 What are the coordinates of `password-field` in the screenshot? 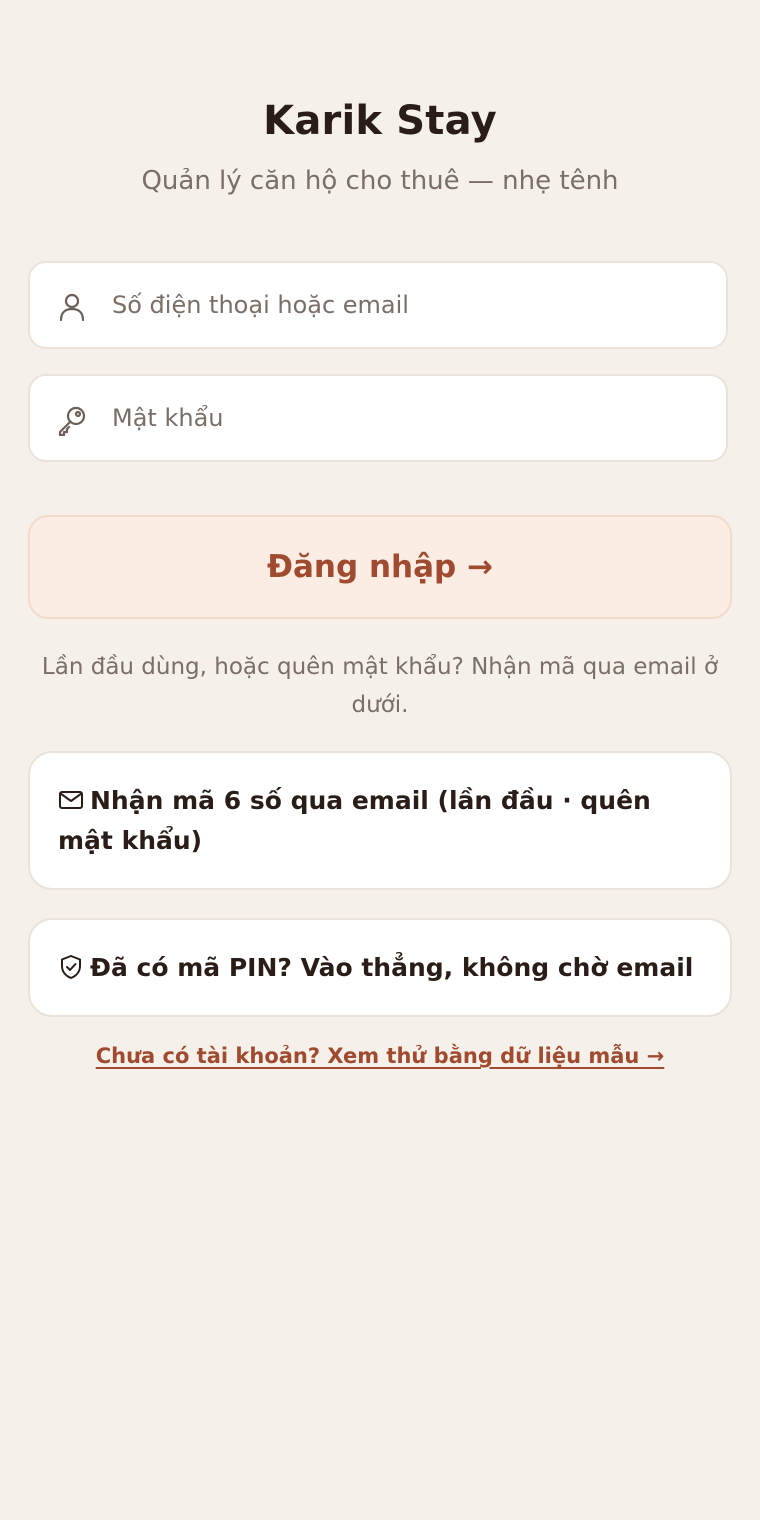 It's located at (378, 418).